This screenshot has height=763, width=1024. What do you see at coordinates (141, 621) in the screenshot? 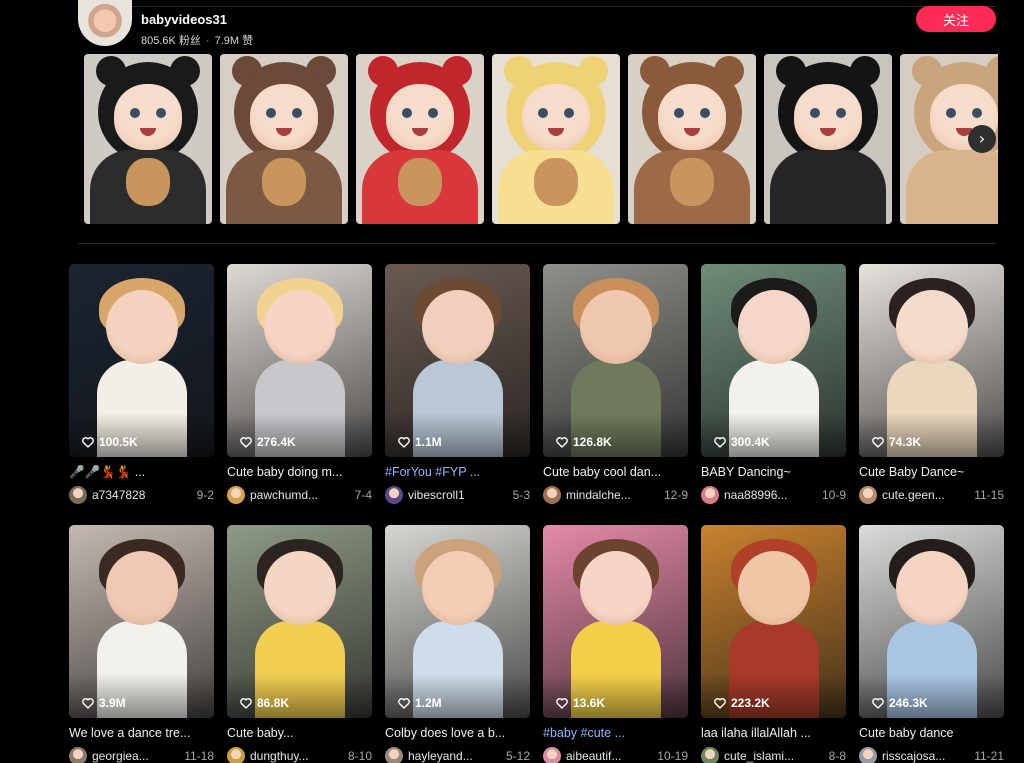
I see `video-thumbnail: 3.9M` at bounding box center [141, 621].